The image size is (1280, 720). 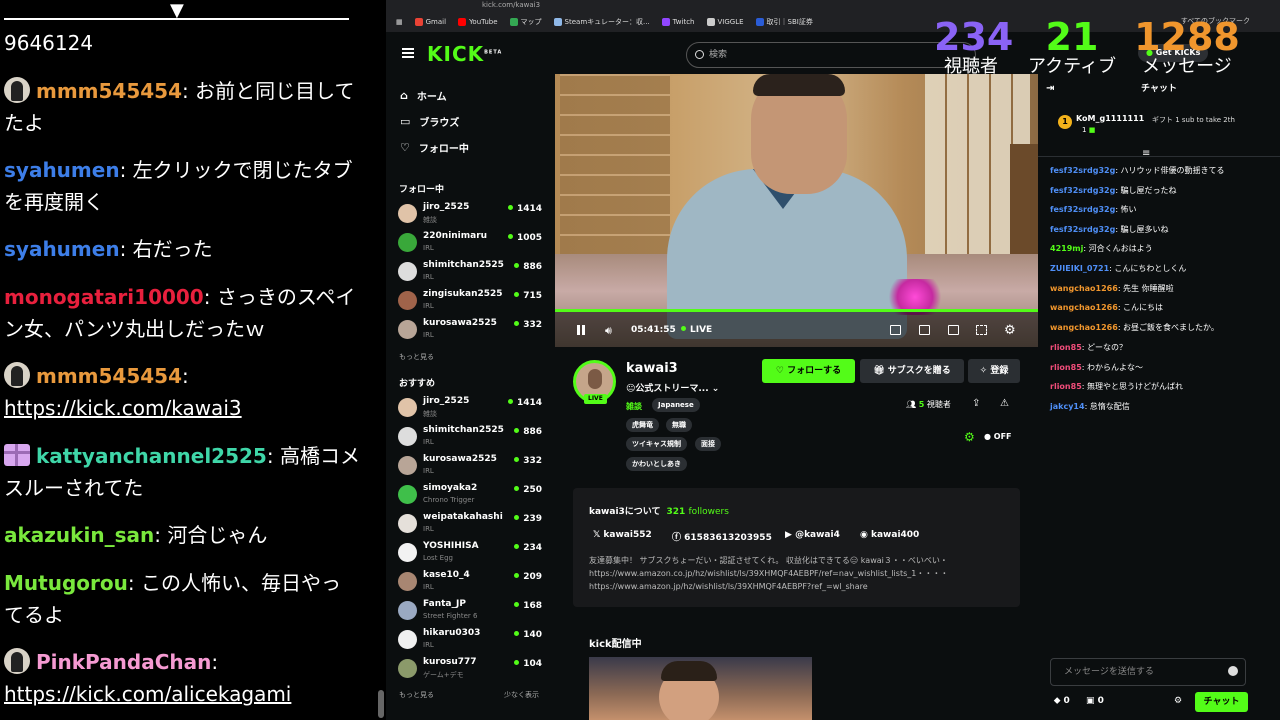 What do you see at coordinates (716, 389) in the screenshot?
I see `chevron-down-icon: ⌄` at bounding box center [716, 389].